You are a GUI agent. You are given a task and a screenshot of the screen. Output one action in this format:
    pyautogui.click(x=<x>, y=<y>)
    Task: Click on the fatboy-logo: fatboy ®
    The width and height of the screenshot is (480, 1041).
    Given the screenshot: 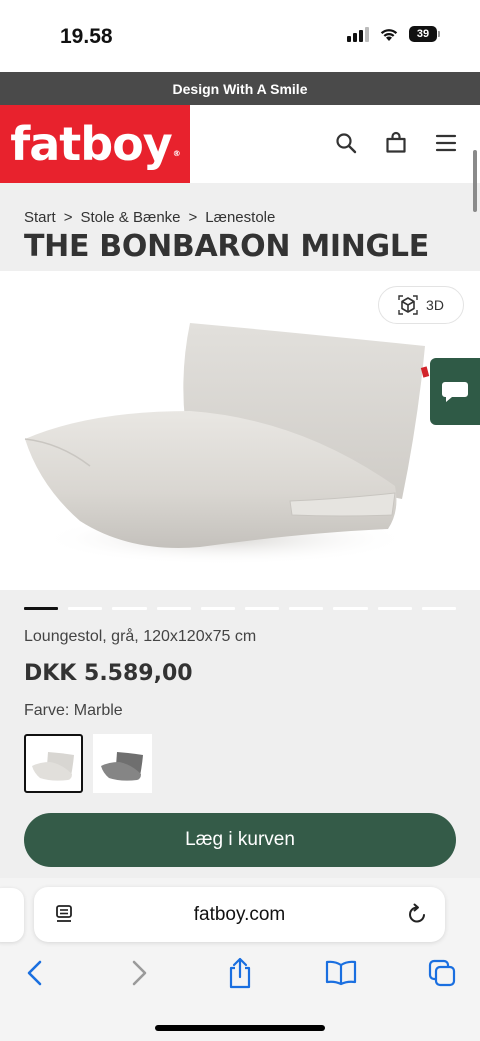 What is the action you would take?
    pyautogui.click(x=95, y=144)
    